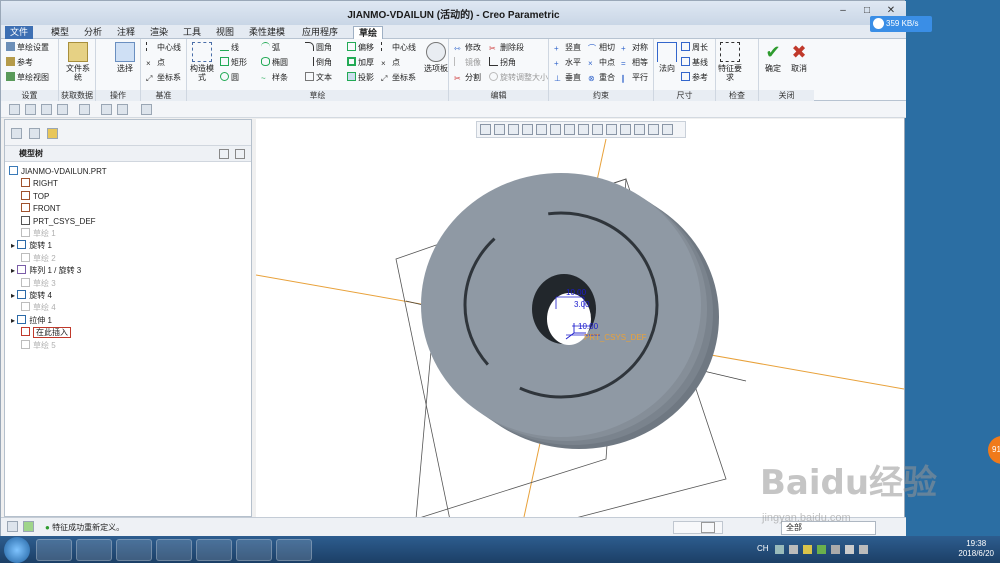  Describe the element at coordinates (52, 133) in the screenshot. I see `favorites-tab-icon` at that location.